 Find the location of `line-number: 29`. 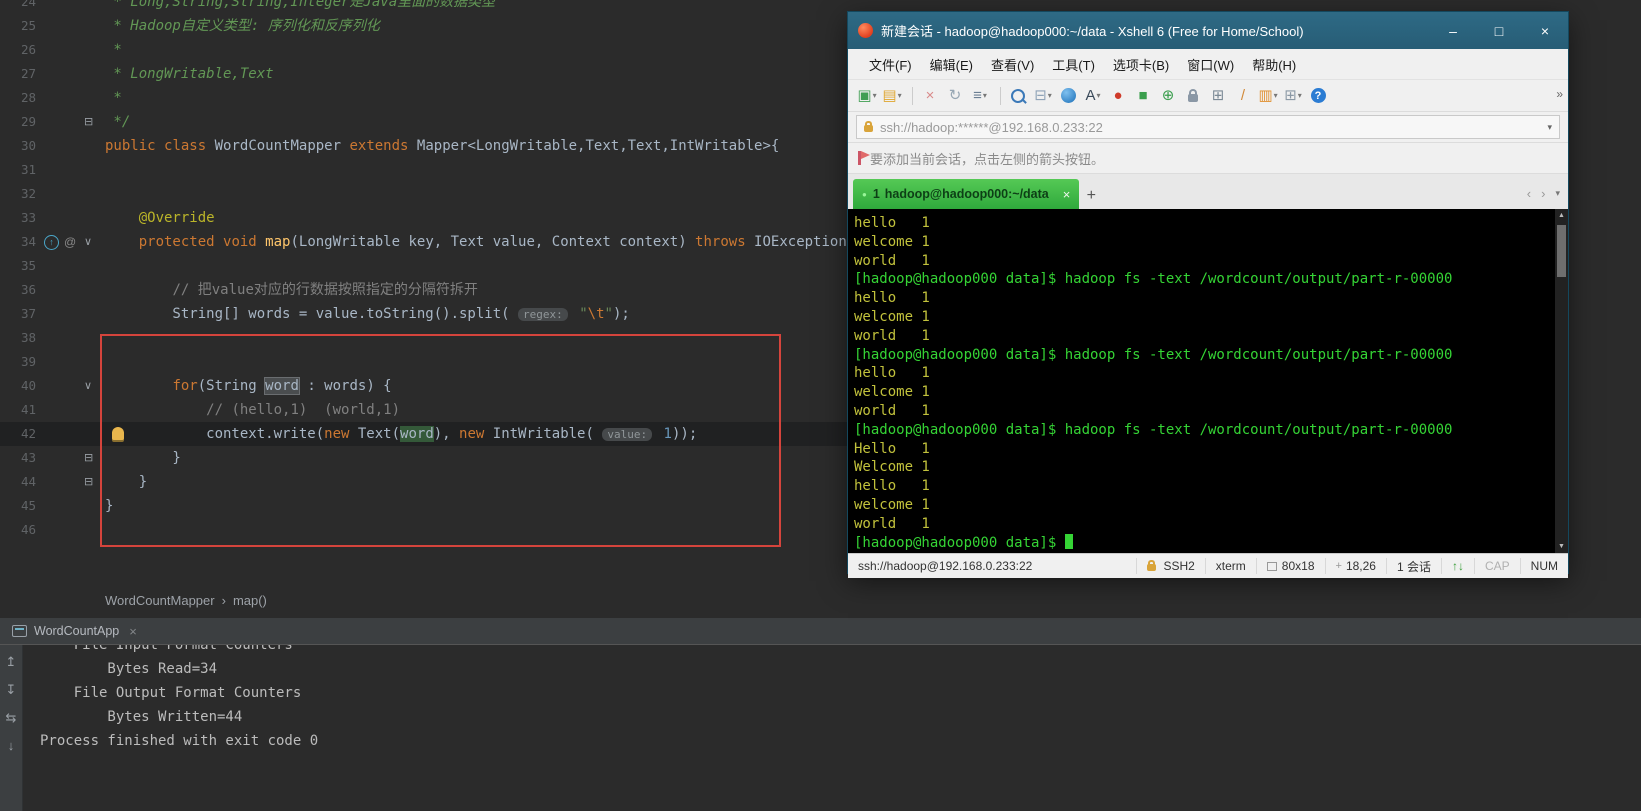

line-number: 29 is located at coordinates (28, 121).